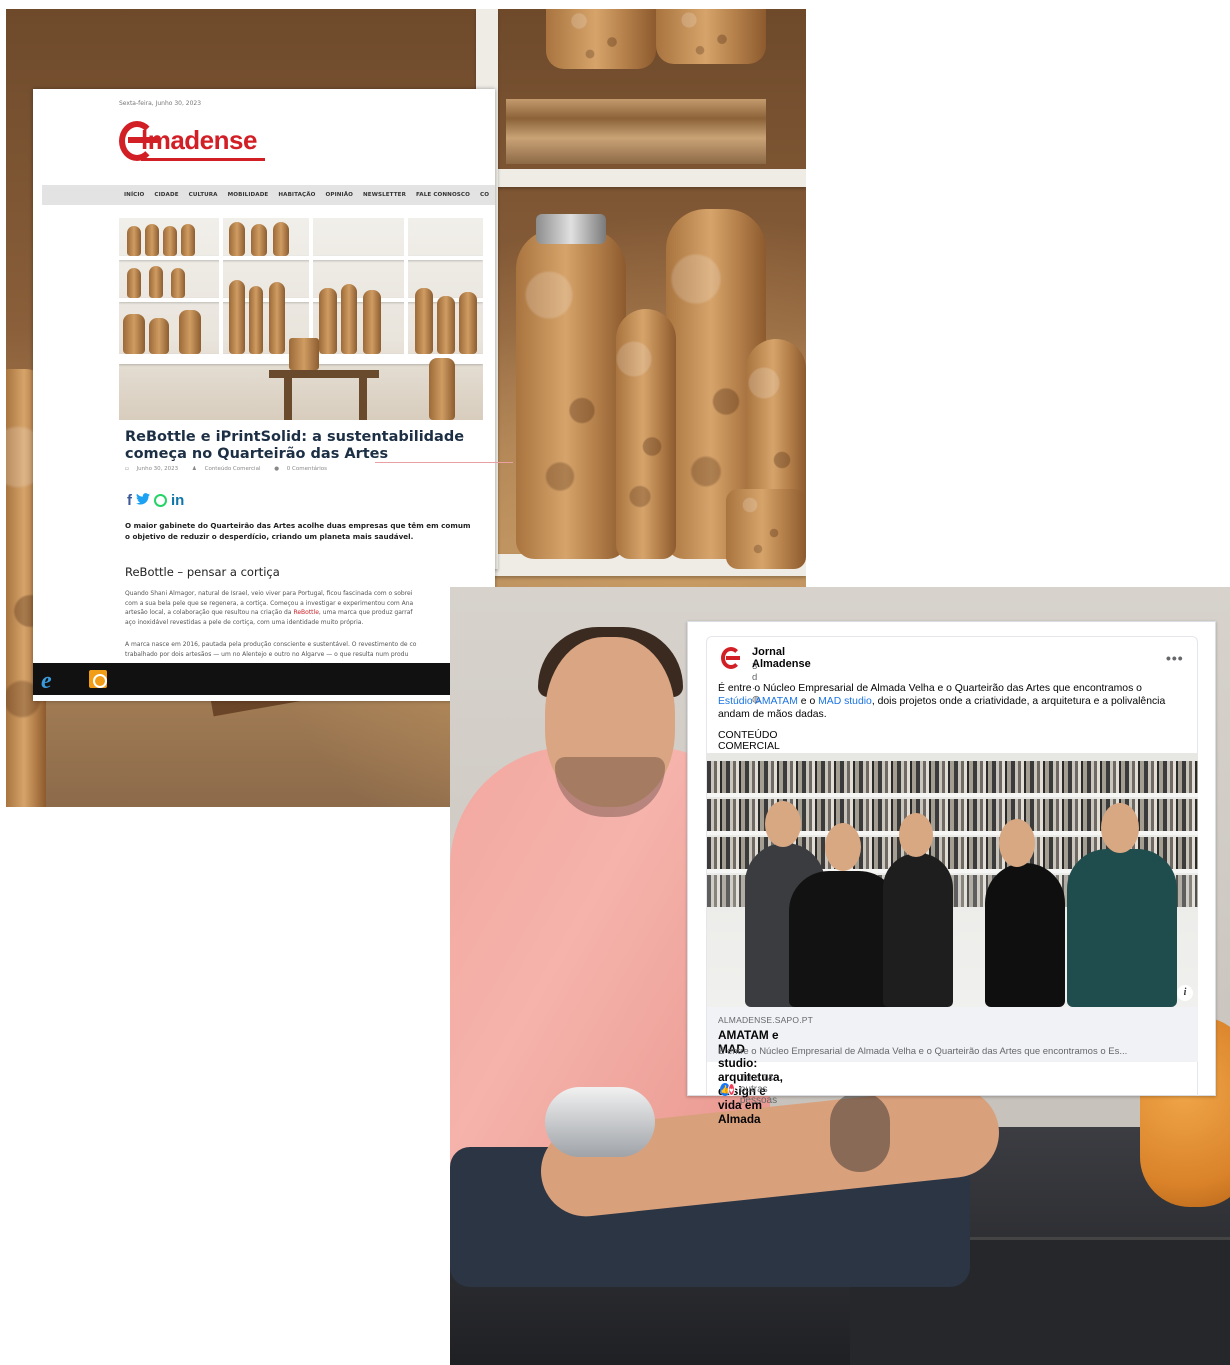  I want to click on linkedin-icon: in, so click(177, 500).